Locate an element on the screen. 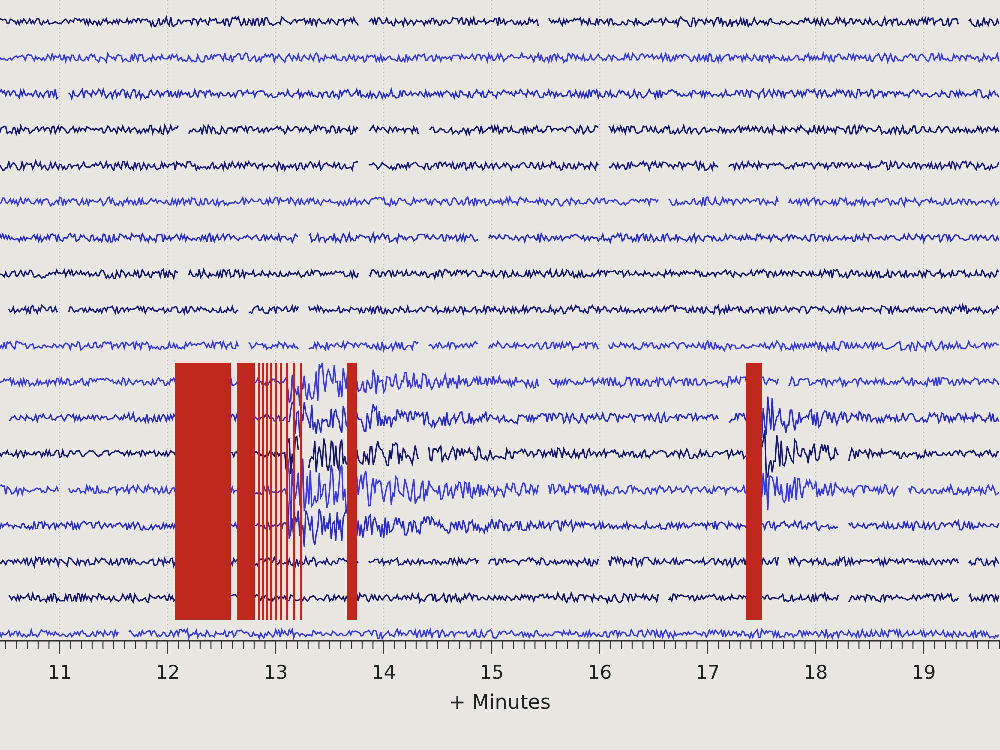 The width and height of the screenshot is (1000, 750). axis-tick-label: 16 is located at coordinates (600, 673).